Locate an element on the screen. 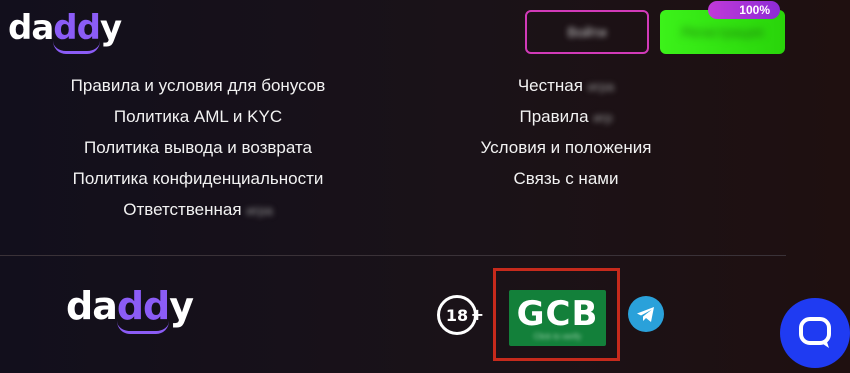 This screenshot has height=373, width=850. footer-link-contact: Связь с нами is located at coordinates (566, 183).